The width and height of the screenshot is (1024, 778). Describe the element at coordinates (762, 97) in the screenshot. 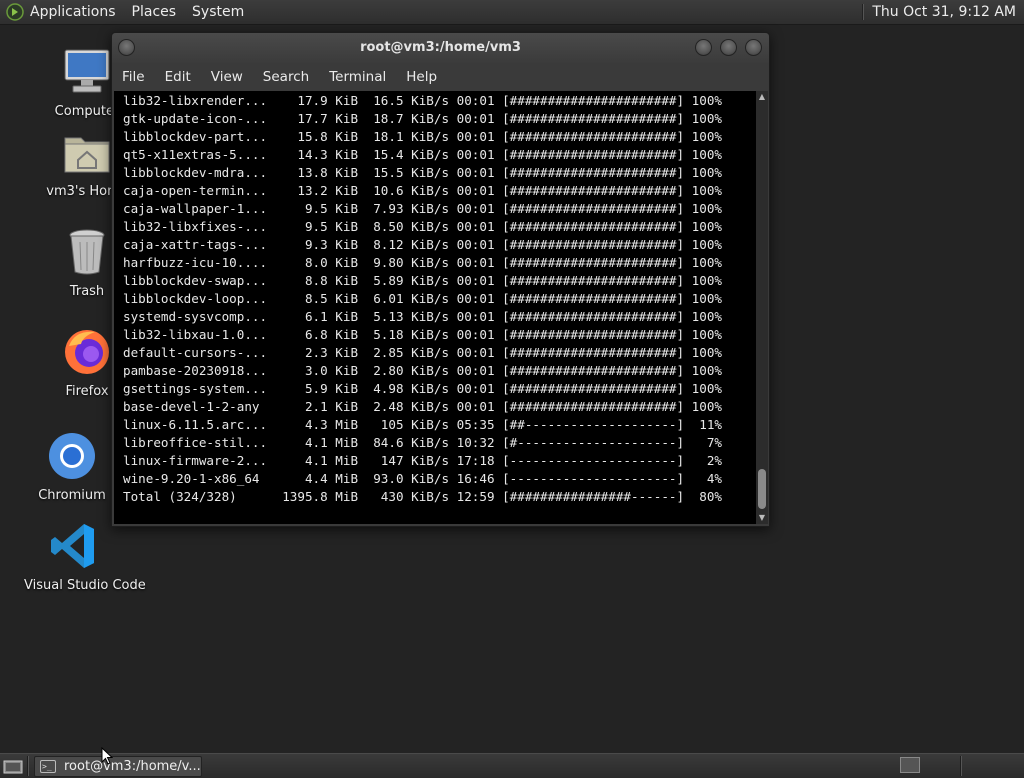

I see `scroll-up-arrow-icon: ▲` at that location.